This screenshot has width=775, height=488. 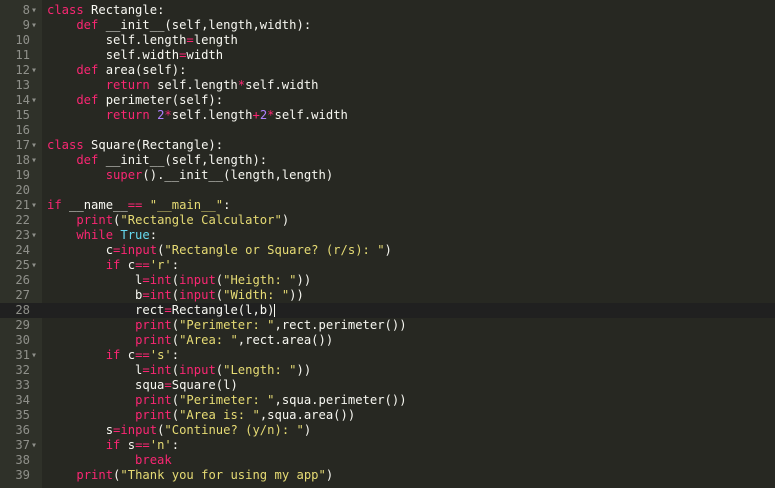 What do you see at coordinates (116, 70) in the screenshot?
I see `code-text: def area(self):` at bounding box center [116, 70].